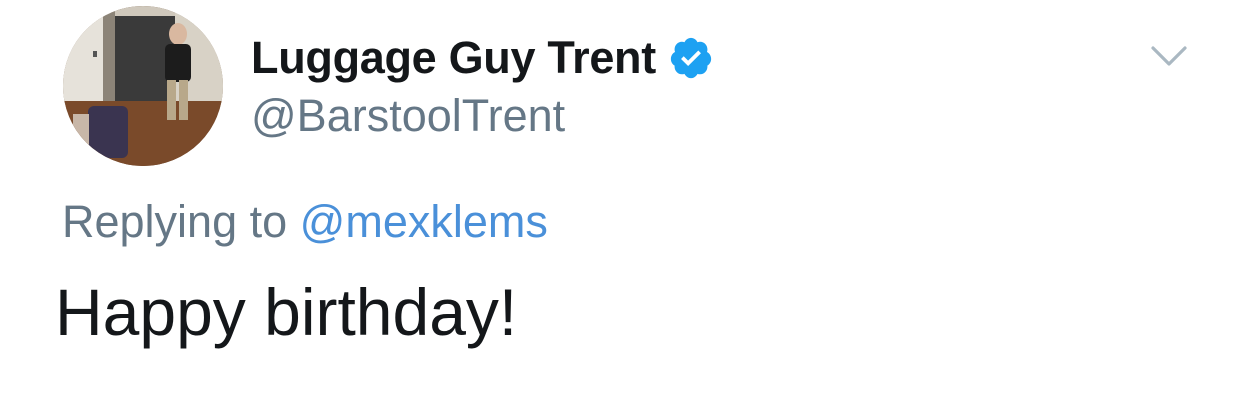  I want to click on tweet-text: Happy birthday!, so click(286, 312).